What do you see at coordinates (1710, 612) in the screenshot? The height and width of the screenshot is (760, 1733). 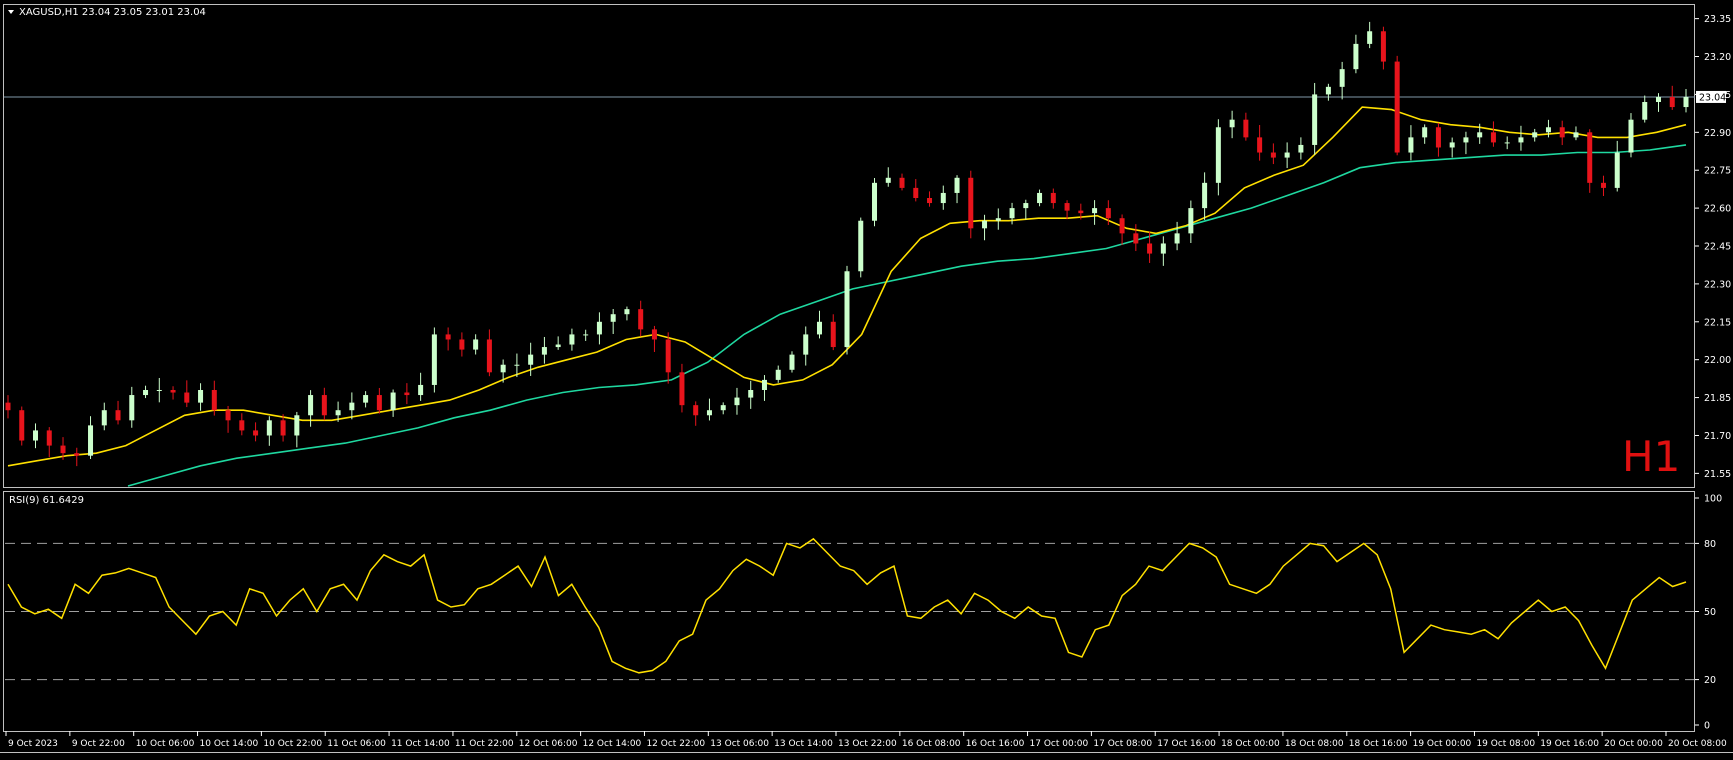 I see `rsi-axis-label: 50` at bounding box center [1710, 612].